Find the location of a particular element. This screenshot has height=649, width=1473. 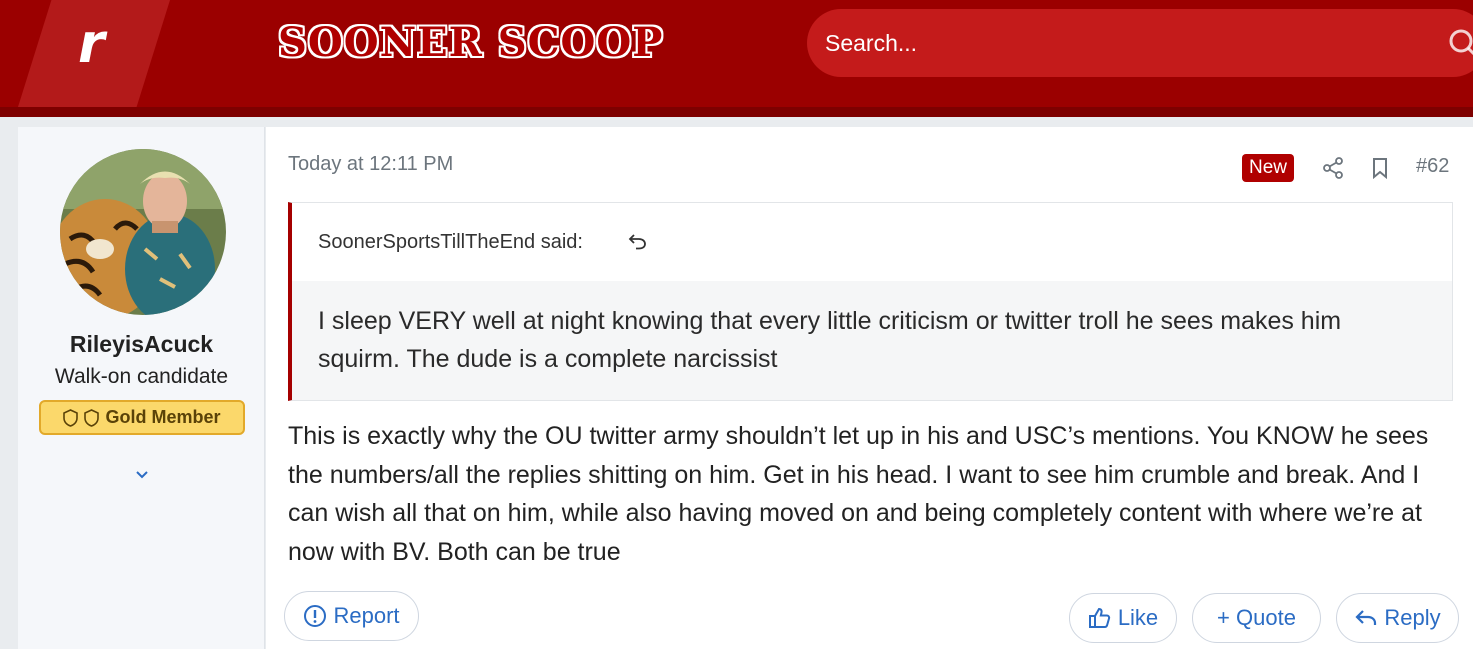

gold-member-badge: Gold Member is located at coordinates (142, 417).